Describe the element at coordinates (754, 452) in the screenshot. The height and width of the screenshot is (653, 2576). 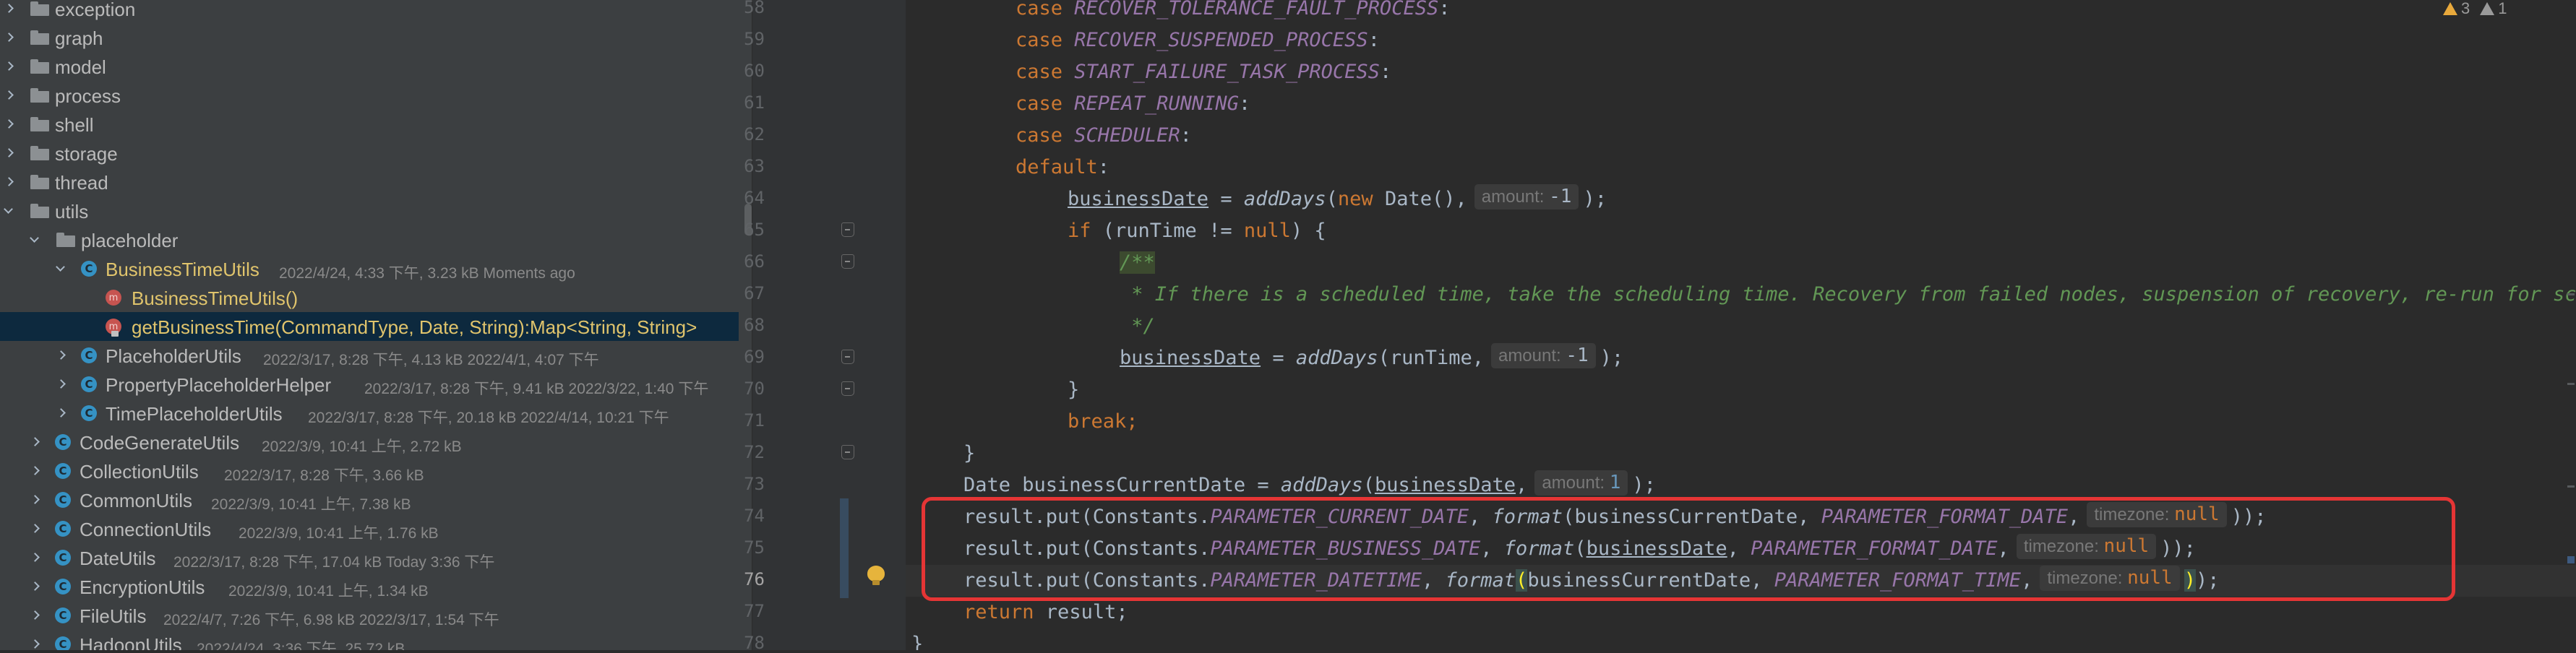
I see `line-number: 72` at that location.